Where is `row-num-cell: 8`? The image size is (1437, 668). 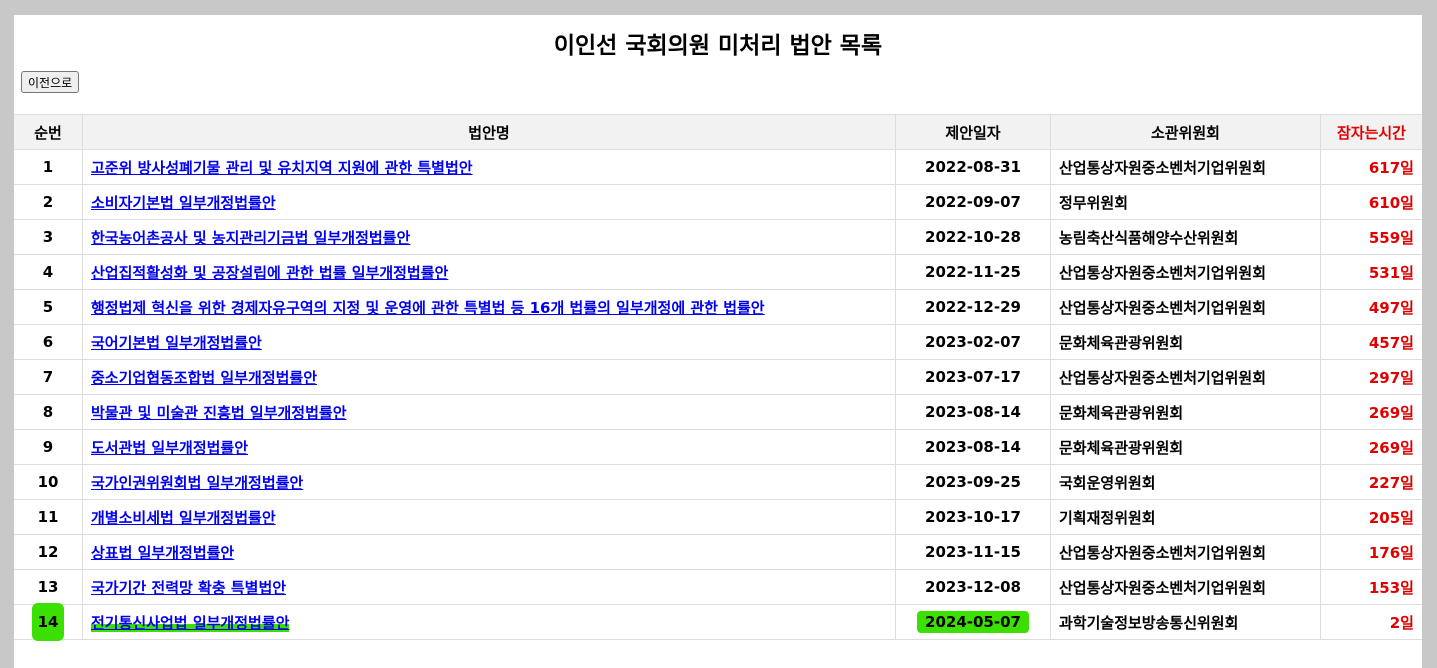
row-num-cell: 8 is located at coordinates (48, 412).